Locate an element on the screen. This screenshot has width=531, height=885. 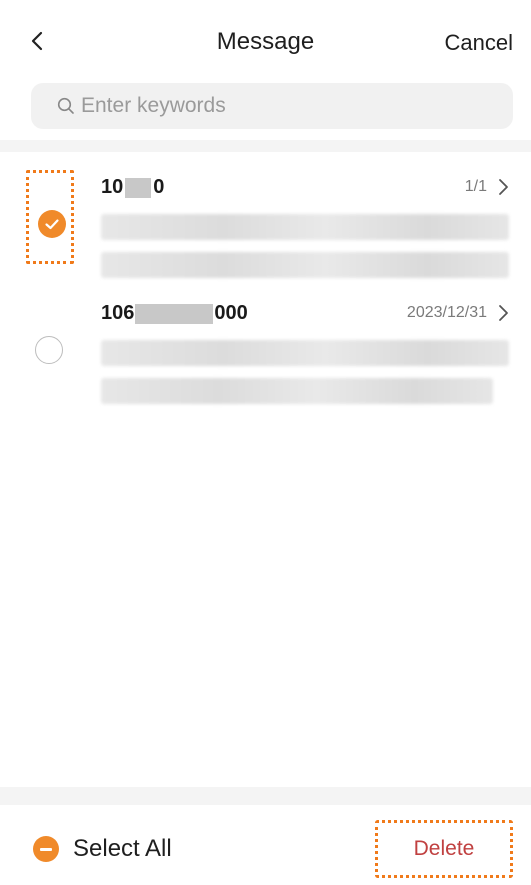
search-bar is located at coordinates (272, 106).